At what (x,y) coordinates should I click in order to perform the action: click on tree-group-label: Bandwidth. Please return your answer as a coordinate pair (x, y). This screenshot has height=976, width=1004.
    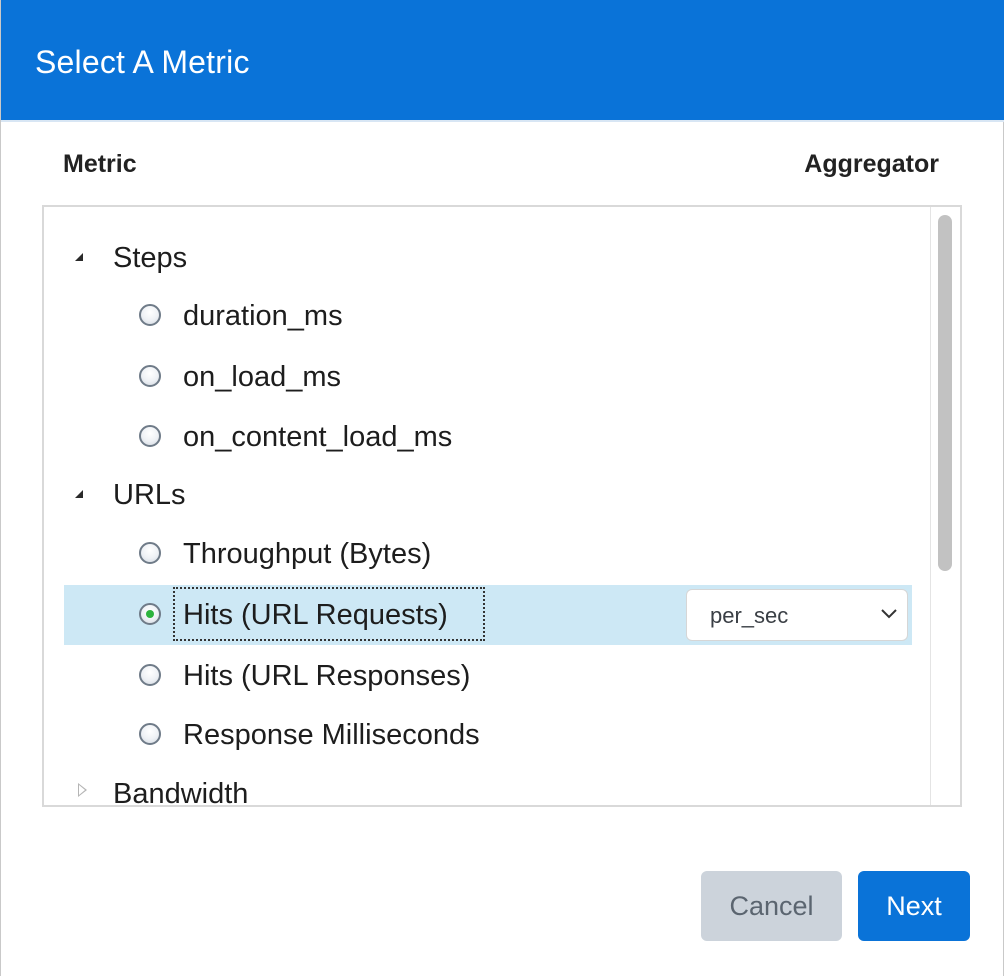
    Looking at the image, I should click on (181, 792).